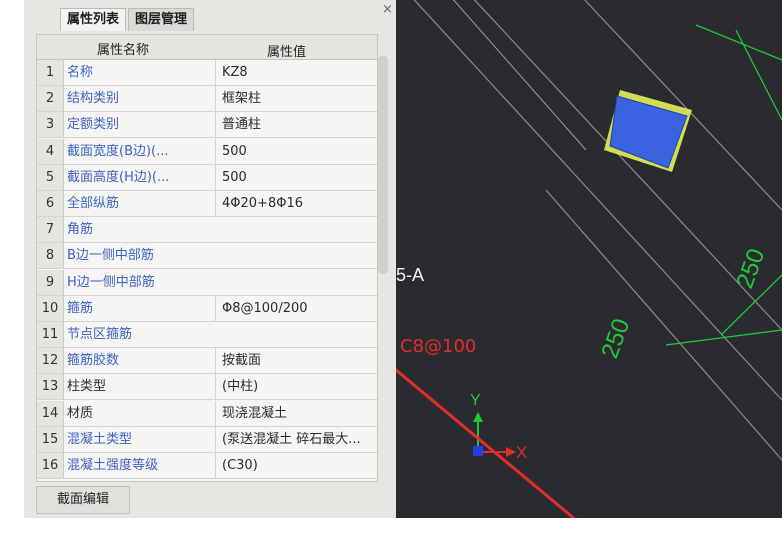 The image size is (782, 551). I want to click on property-value: (C30), so click(298, 465).